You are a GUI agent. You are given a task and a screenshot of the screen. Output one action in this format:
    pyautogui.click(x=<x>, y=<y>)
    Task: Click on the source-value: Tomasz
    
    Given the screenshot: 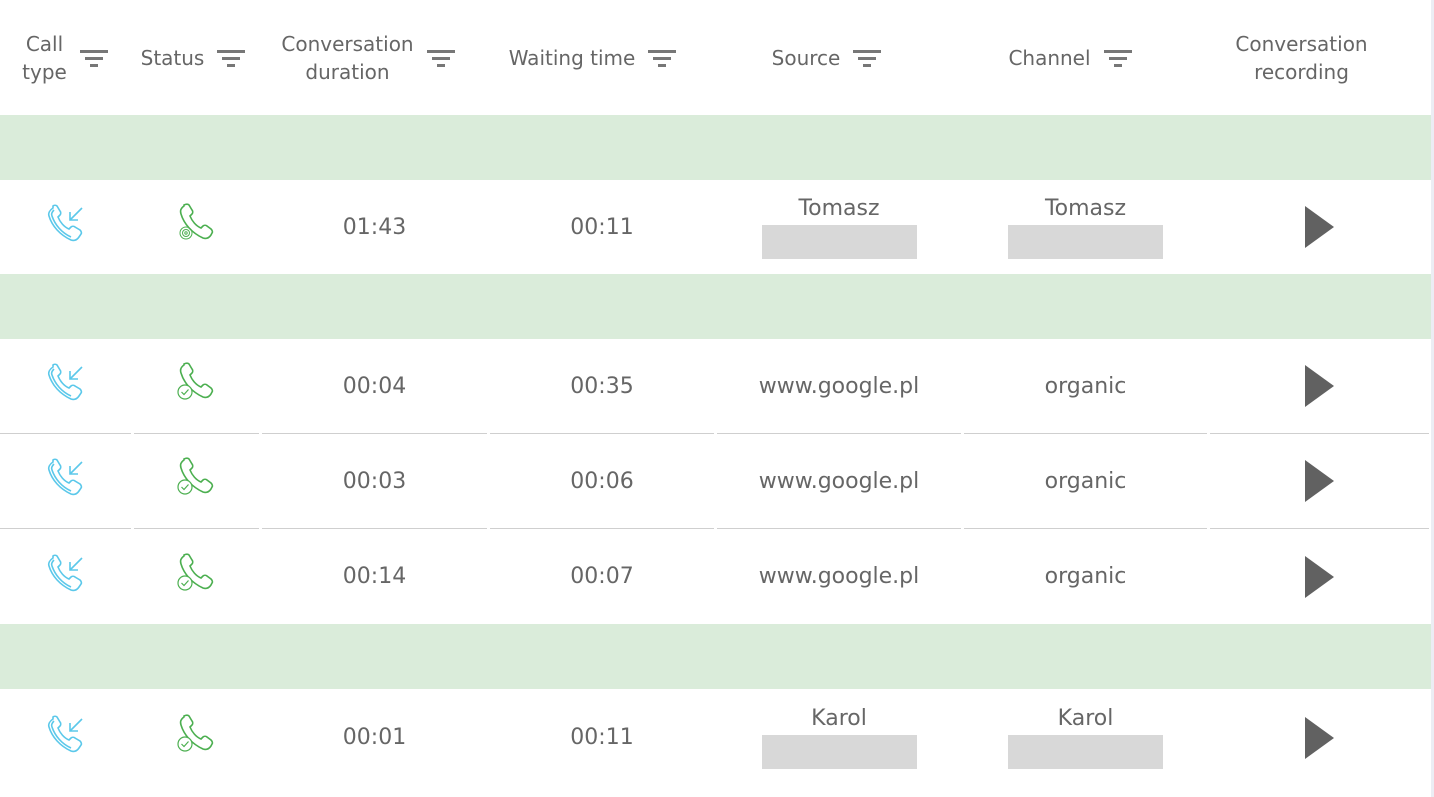 What is the action you would take?
    pyautogui.click(x=839, y=208)
    